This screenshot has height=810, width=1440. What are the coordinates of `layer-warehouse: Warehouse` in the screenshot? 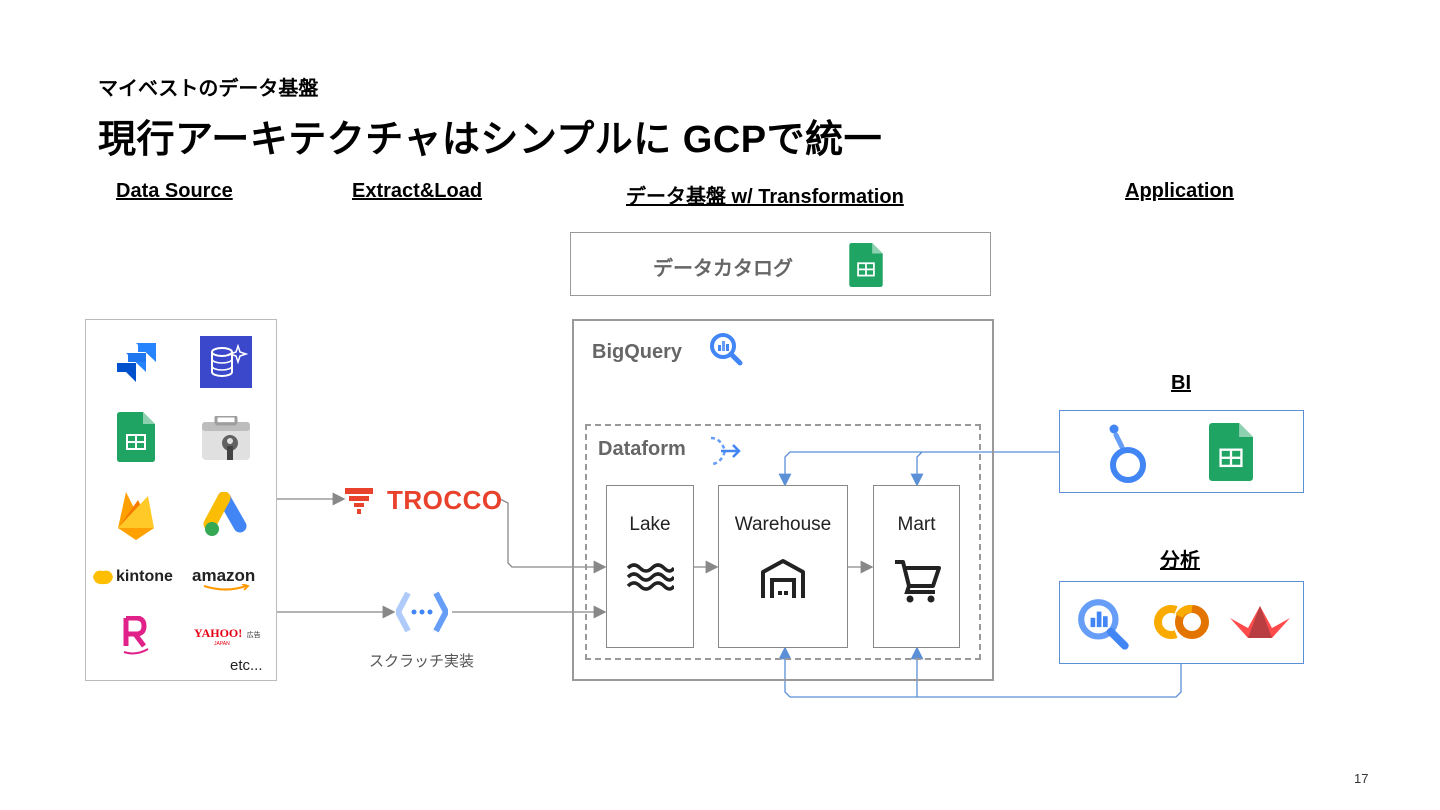 It's located at (783, 566).